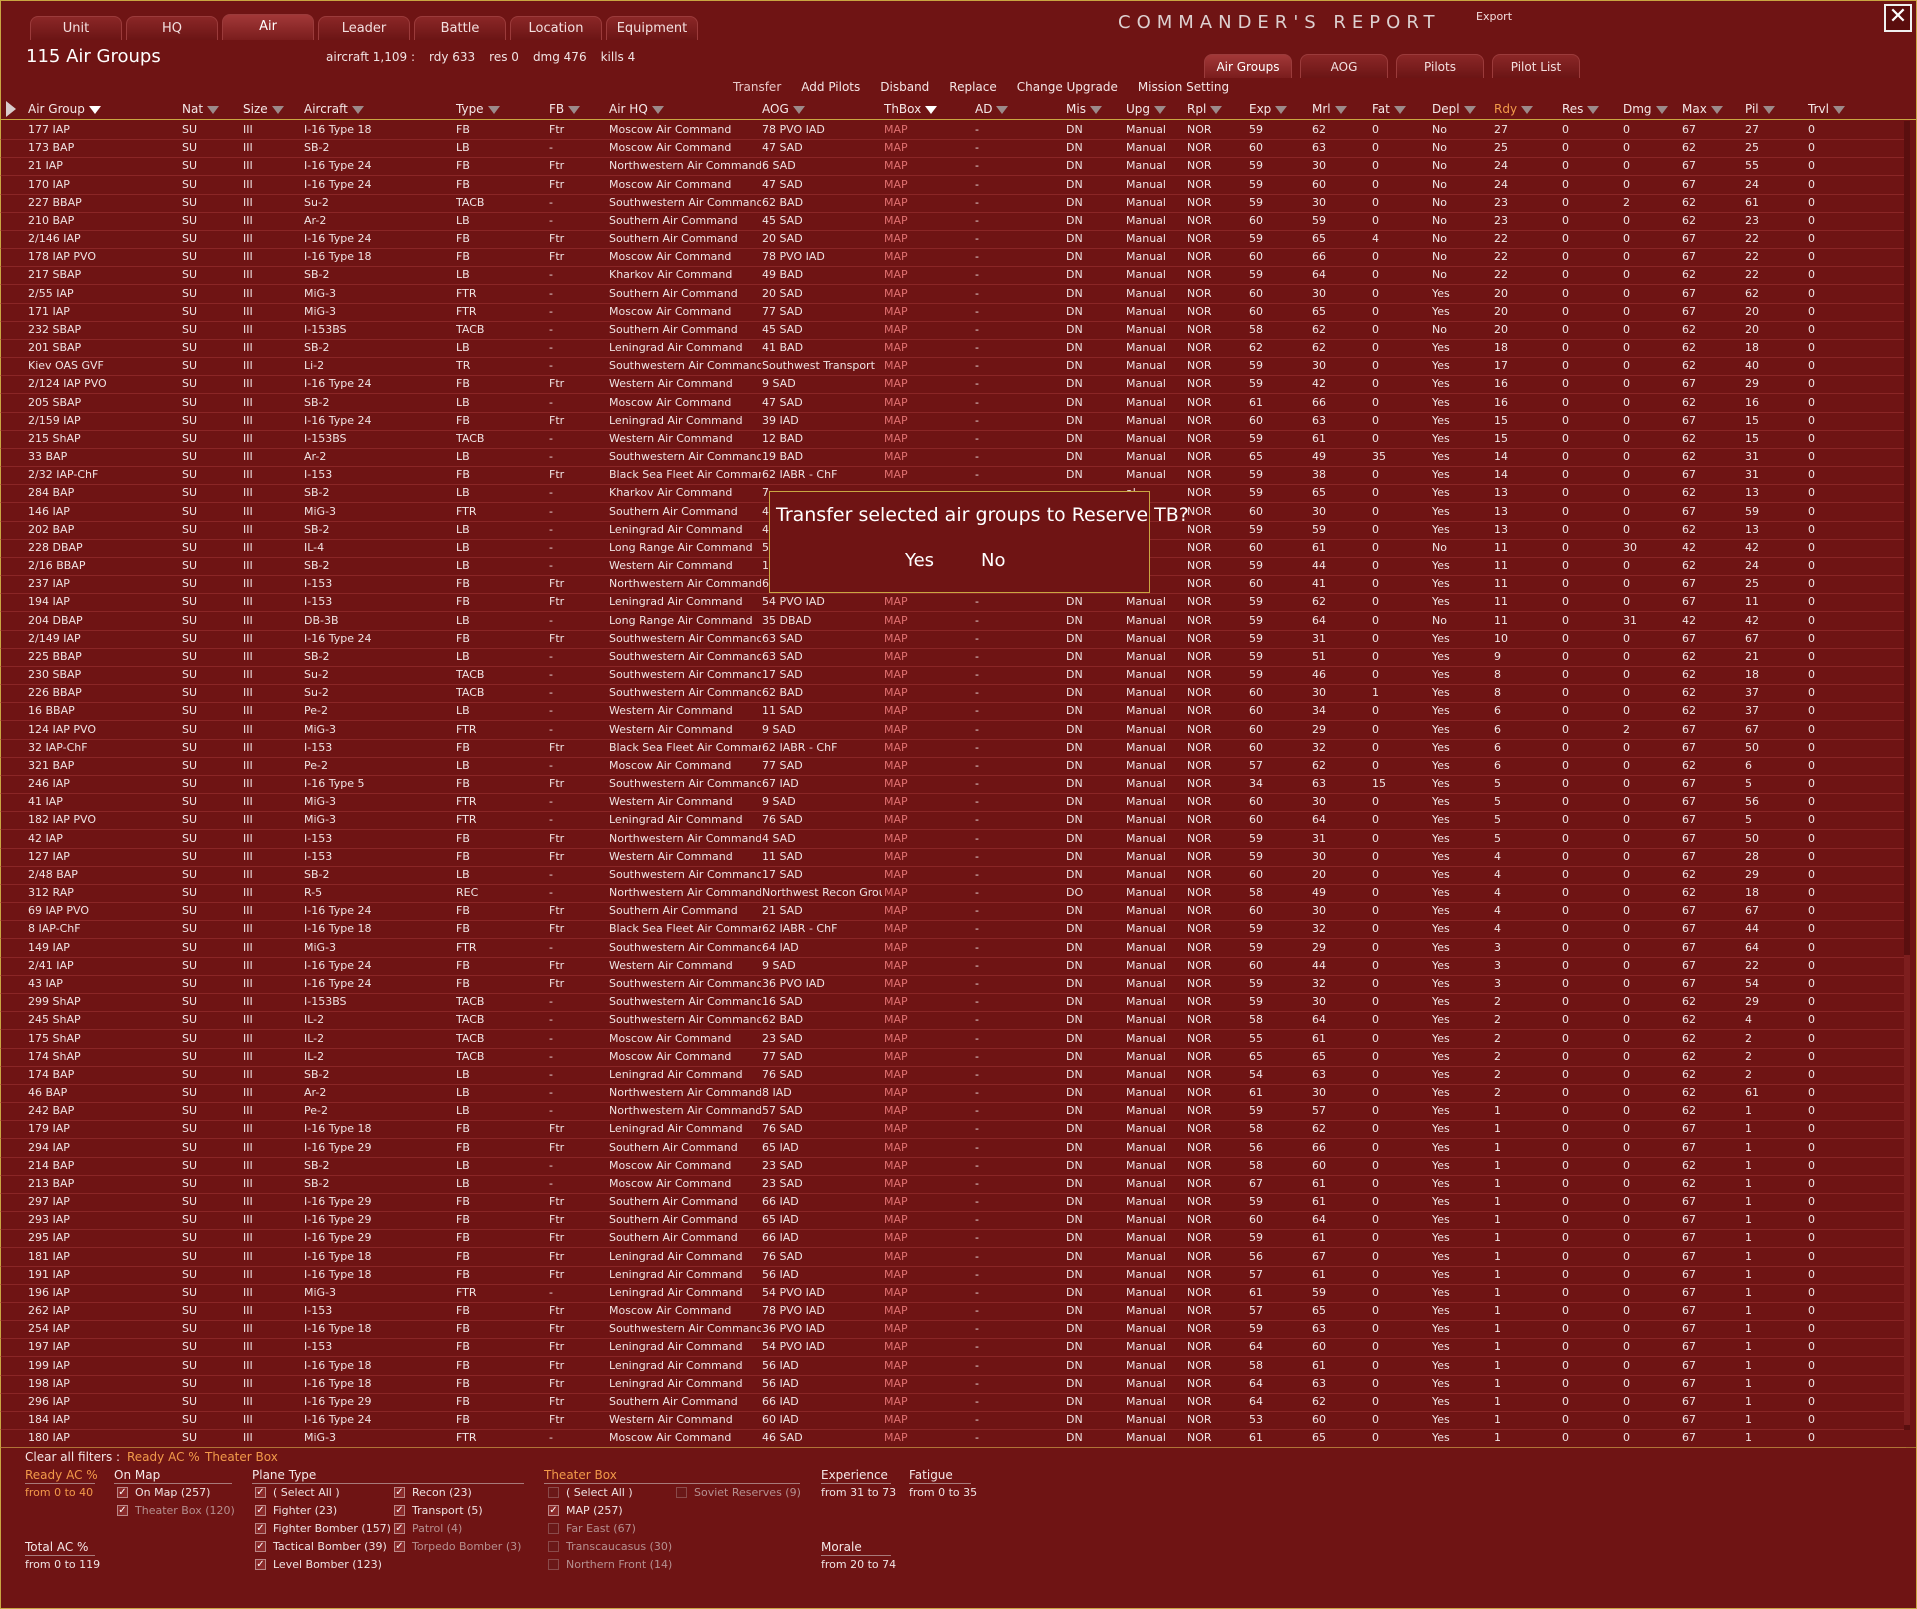 The image size is (1917, 1609). What do you see at coordinates (553, 1528) in the screenshot?
I see `checkbox-far-east` at bounding box center [553, 1528].